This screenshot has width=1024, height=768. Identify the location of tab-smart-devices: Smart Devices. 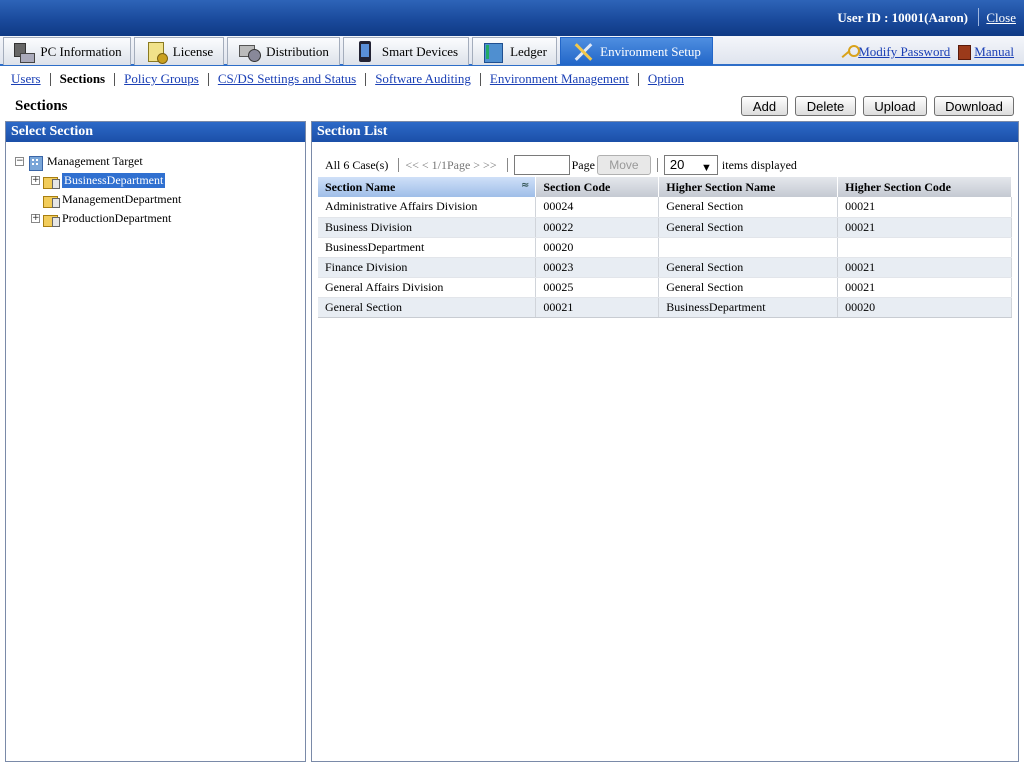
(406, 51).